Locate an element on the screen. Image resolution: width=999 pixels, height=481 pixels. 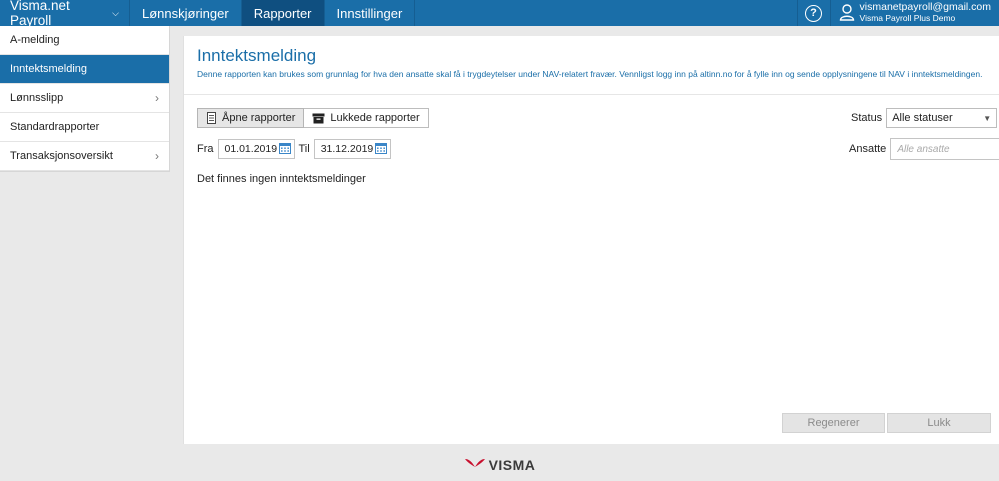
help-icon: ? is located at coordinates (814, 13).